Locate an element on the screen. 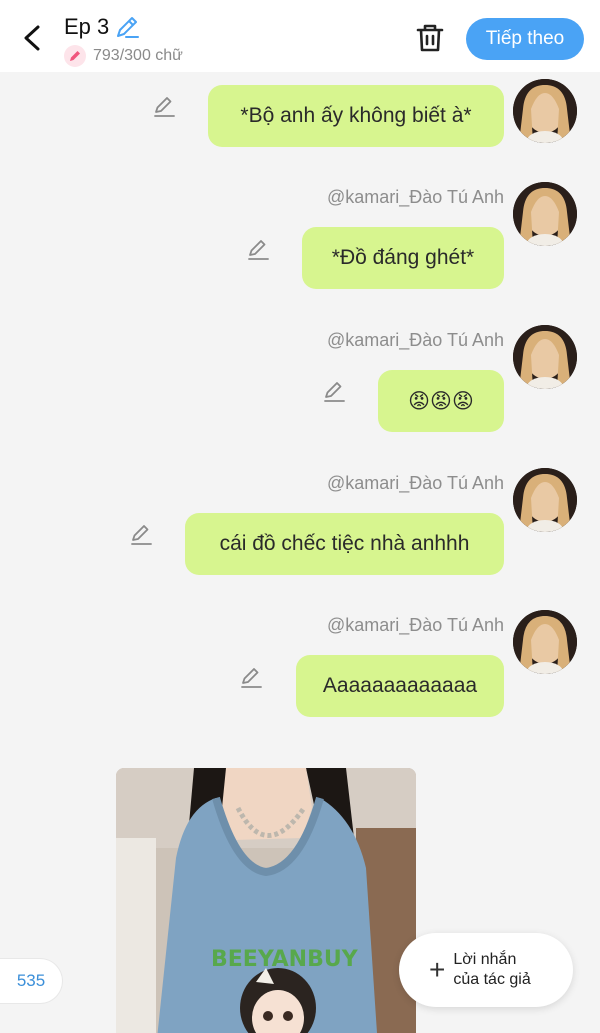 The image size is (600, 1033). next-button: Tiếp theo is located at coordinates (525, 39).